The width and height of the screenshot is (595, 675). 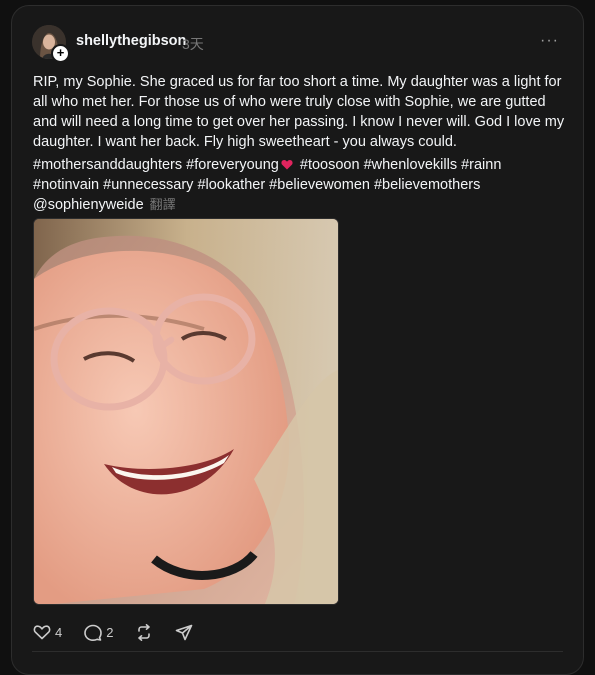 I want to click on reply-button: 2, so click(x=98, y=632).